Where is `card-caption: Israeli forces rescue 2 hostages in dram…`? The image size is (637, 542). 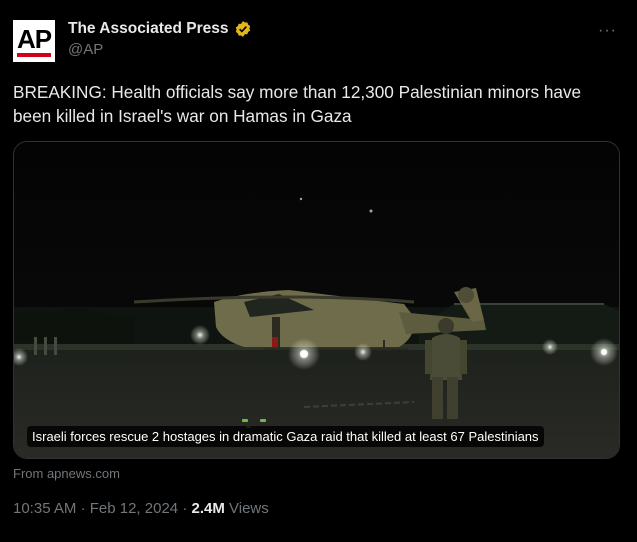 card-caption: Israeli forces rescue 2 hostages in dram… is located at coordinates (285, 436).